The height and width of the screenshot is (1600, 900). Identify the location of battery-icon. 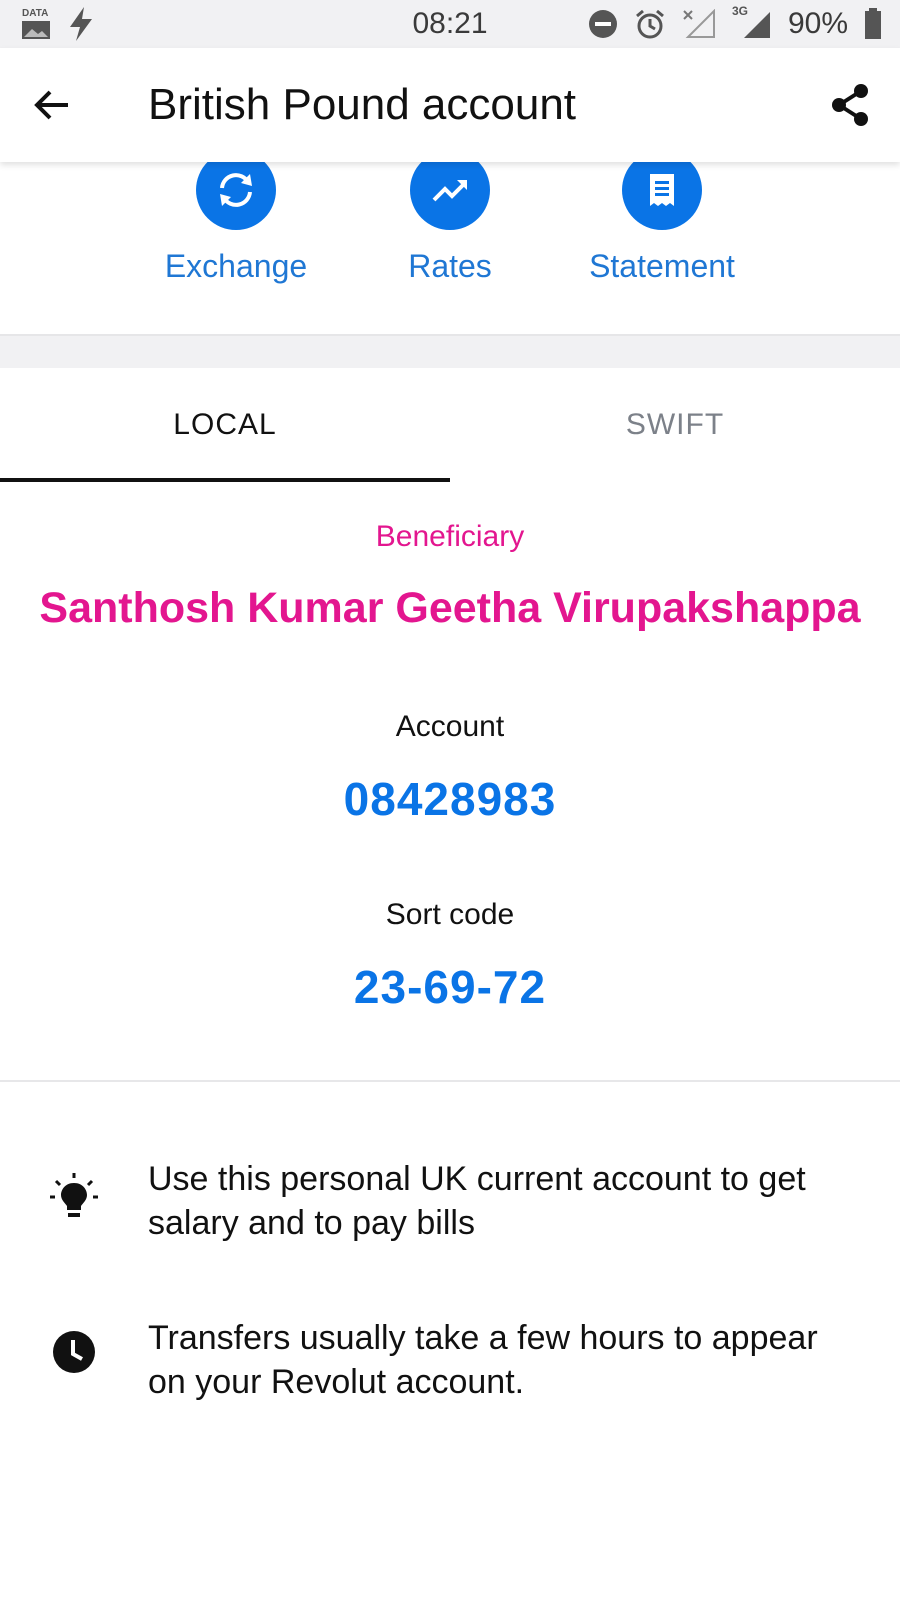
(873, 23).